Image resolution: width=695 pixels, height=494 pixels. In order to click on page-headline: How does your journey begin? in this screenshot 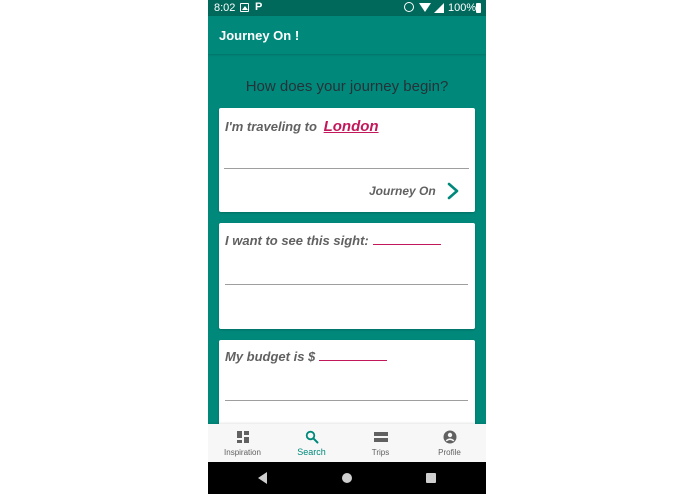, I will do `click(347, 86)`.